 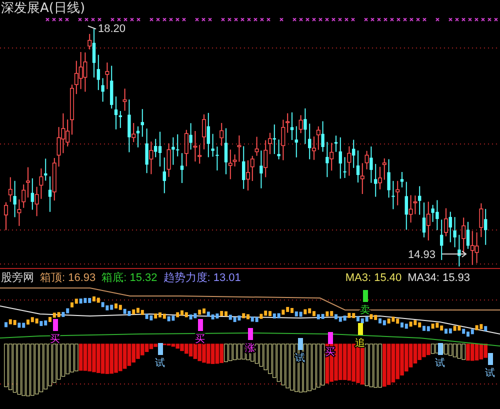 I want to click on low-price-label: 14.93, so click(x=422, y=255).